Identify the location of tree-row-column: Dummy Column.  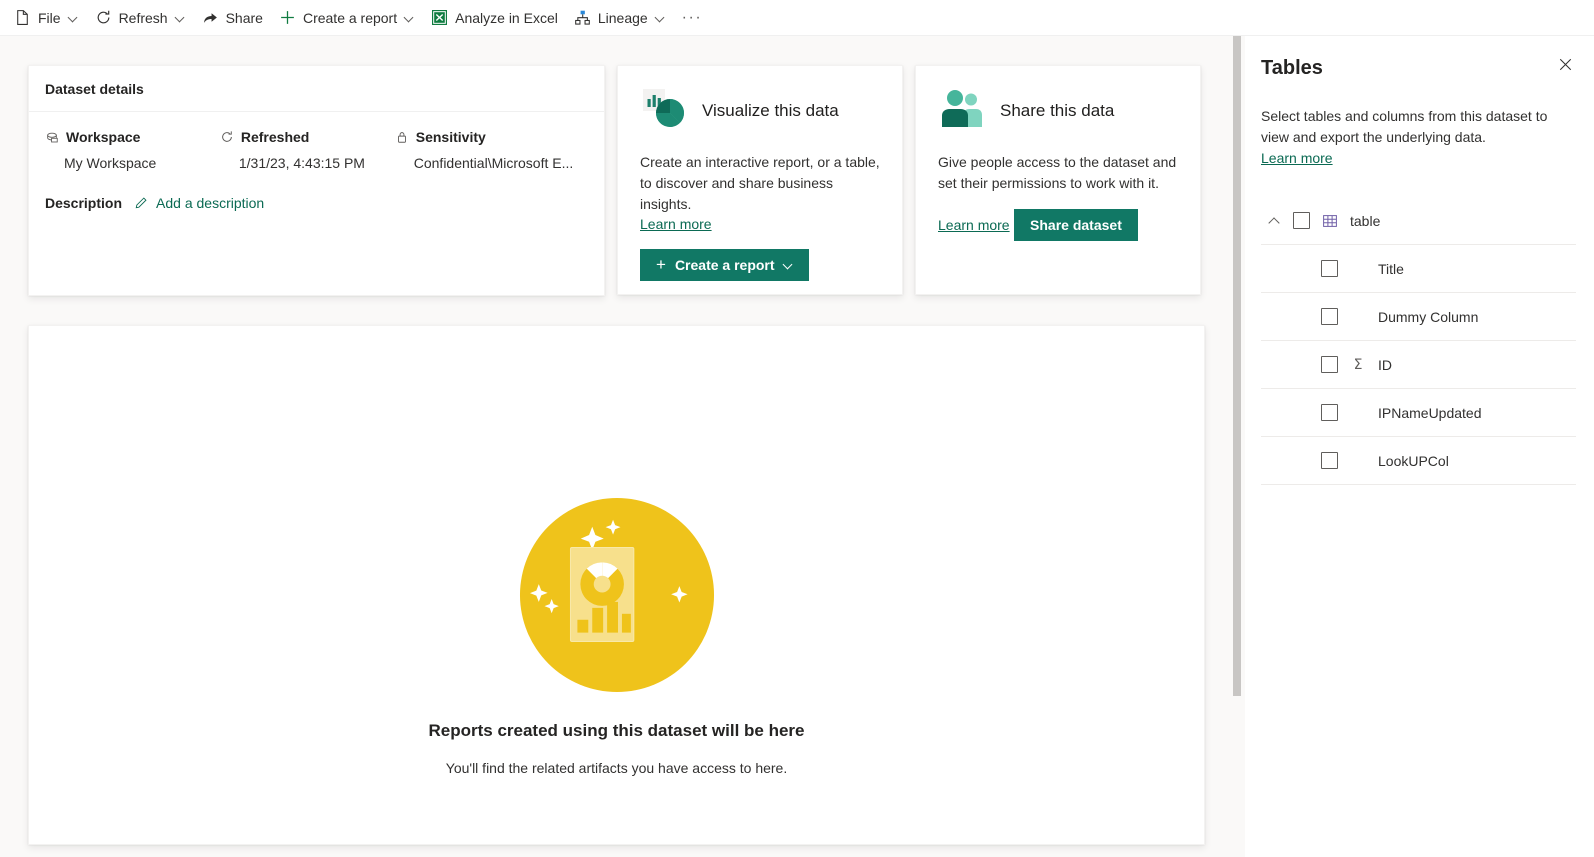
(1418, 317).